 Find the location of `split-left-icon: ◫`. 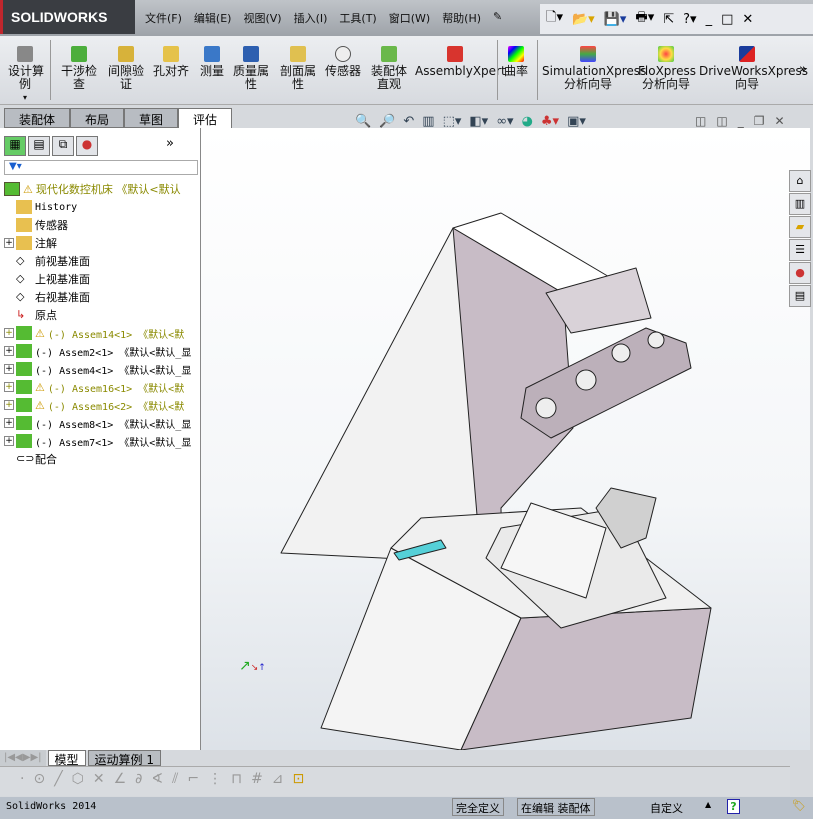

split-left-icon: ◫ is located at coordinates (700, 121).